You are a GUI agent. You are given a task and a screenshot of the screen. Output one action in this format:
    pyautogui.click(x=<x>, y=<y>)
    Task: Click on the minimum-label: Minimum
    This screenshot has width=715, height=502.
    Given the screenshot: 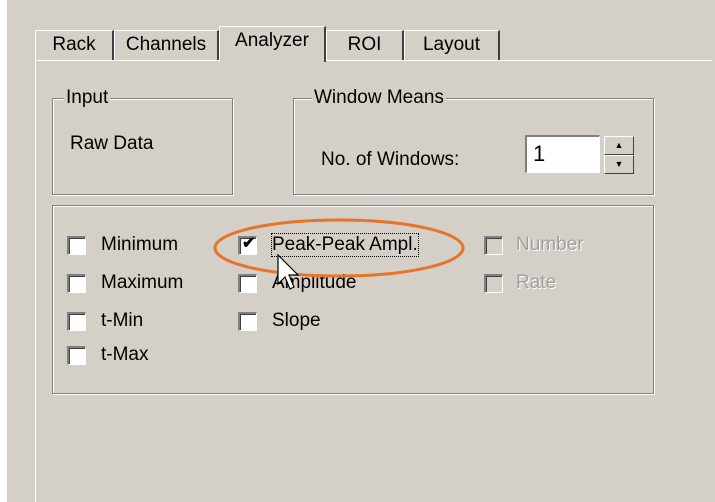 What is the action you would take?
    pyautogui.click(x=139, y=245)
    